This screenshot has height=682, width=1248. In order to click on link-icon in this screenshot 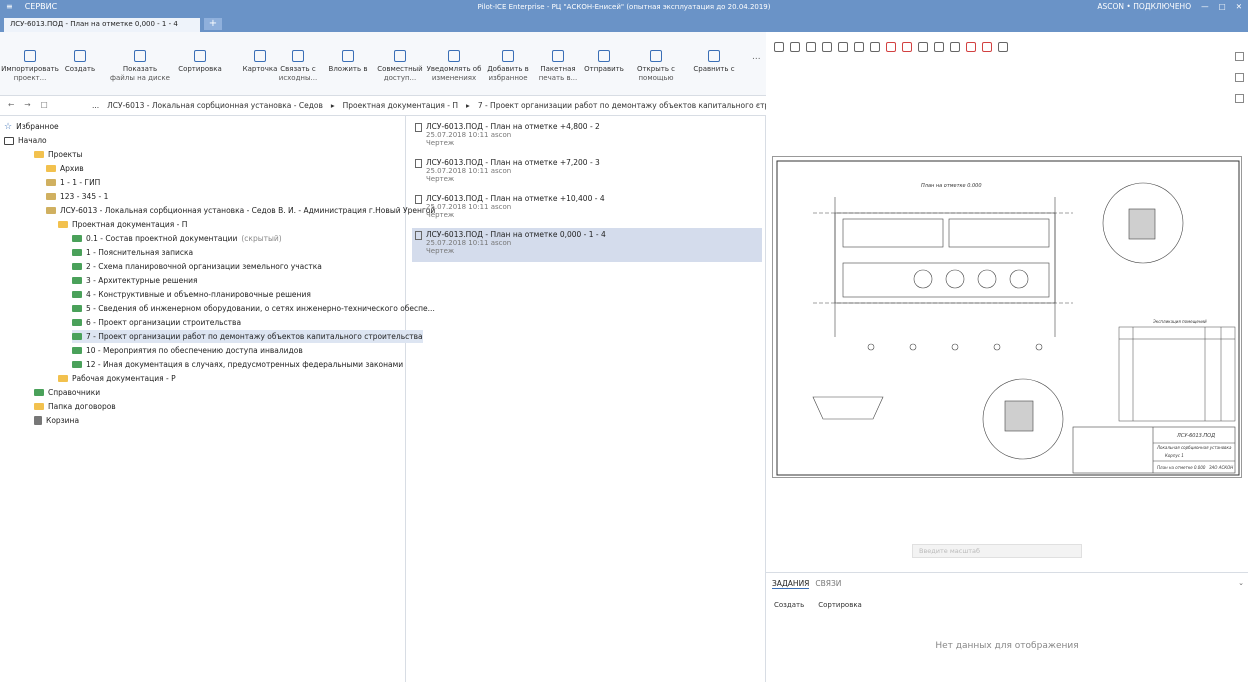, I will do `click(298, 56)`.